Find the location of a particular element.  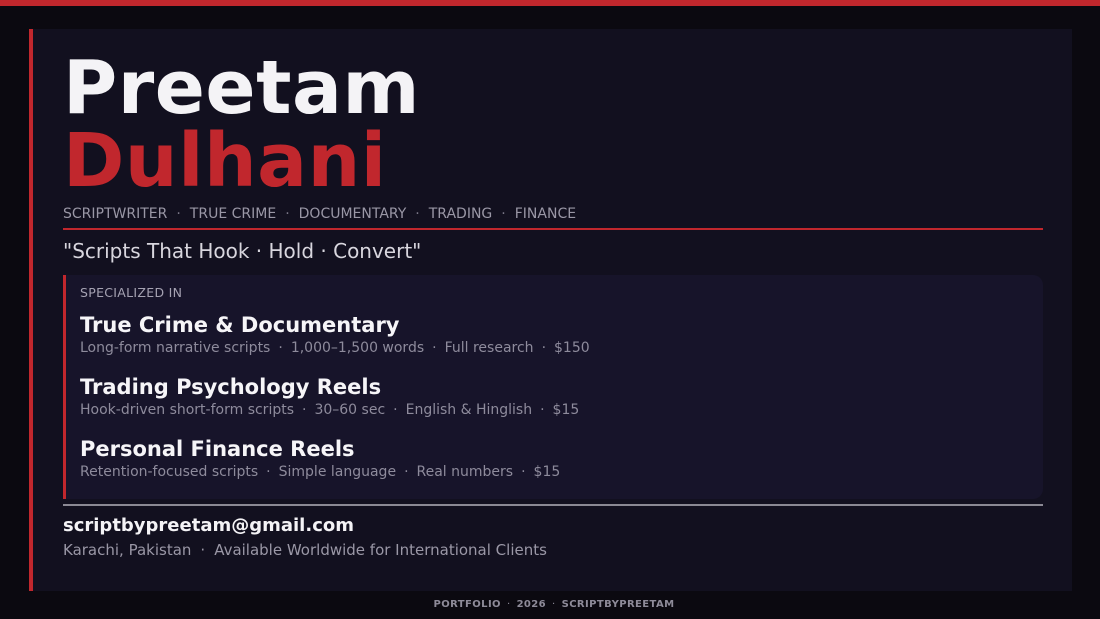

service-detail: Retention-focused scripts is located at coordinates (169, 472).